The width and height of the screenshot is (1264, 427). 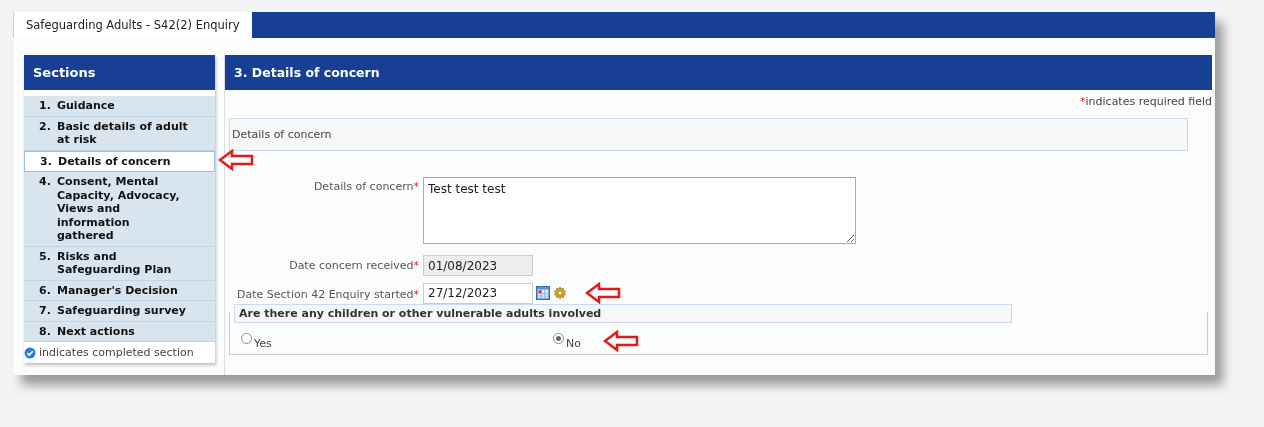 I want to click on sidebar-item: 4. Consent, Mental Capacity, Advocacy, Views and information gathered, so click(x=119, y=209).